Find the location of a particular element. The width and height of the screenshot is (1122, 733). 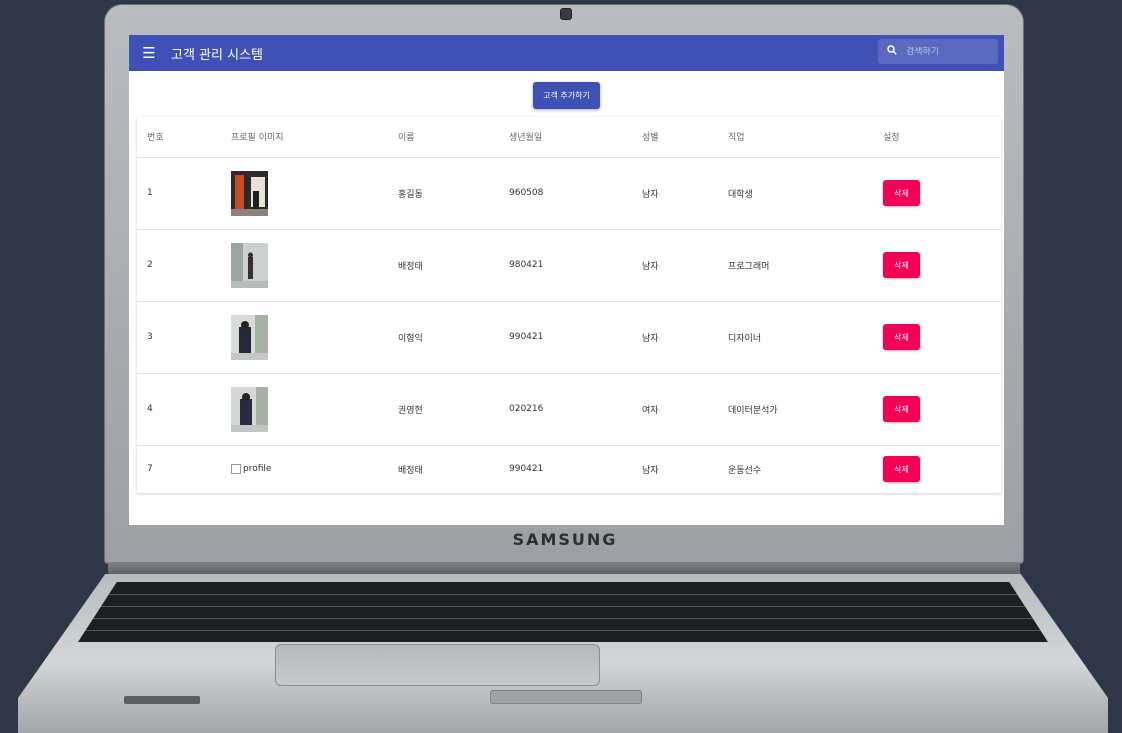

cell-name: 이형익 is located at coordinates (443, 337).